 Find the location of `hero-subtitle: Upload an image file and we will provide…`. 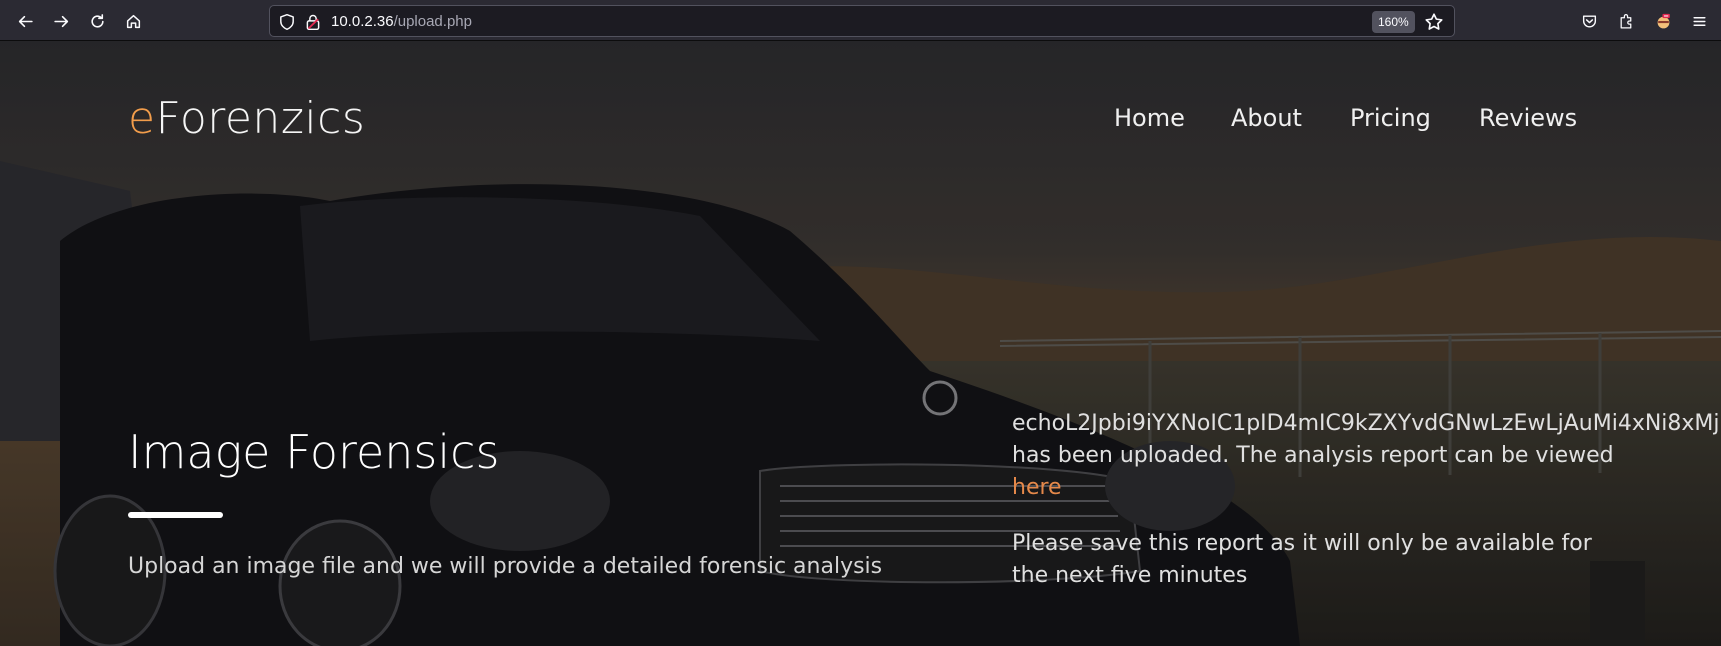

hero-subtitle: Upload an image file and we will provide… is located at coordinates (505, 566).